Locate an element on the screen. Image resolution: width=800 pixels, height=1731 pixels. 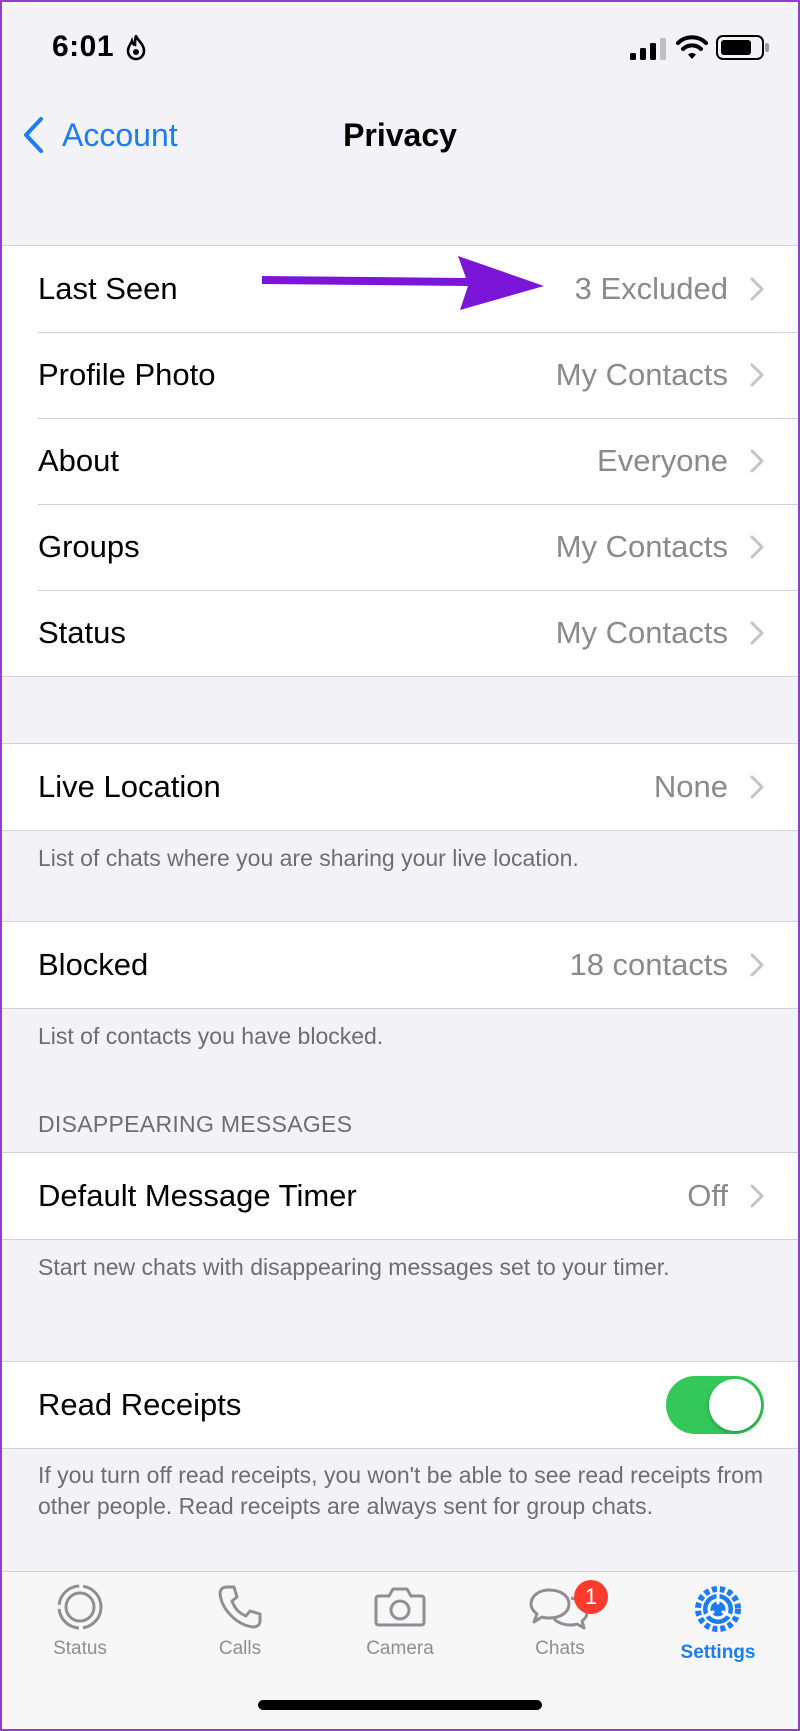
status-time: 6:01 is located at coordinates (83, 46).